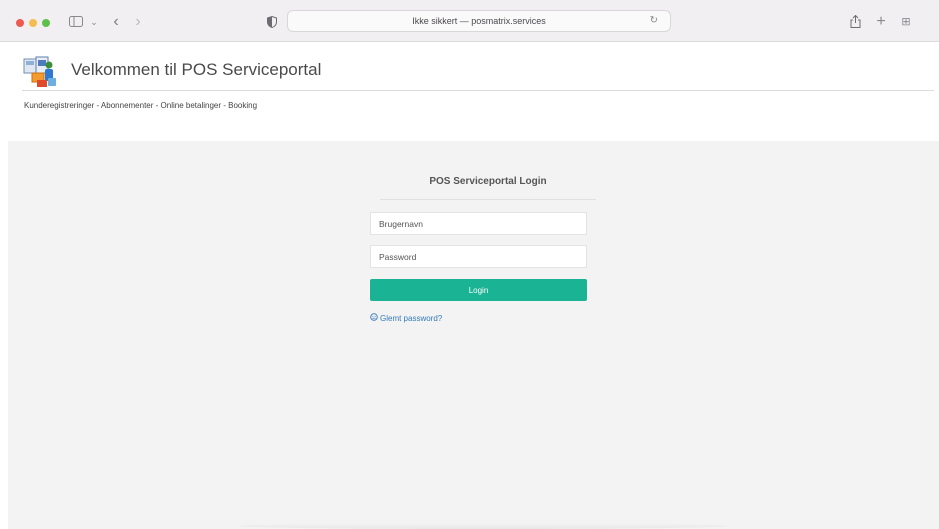  I want to click on header-divider, so click(478, 90).